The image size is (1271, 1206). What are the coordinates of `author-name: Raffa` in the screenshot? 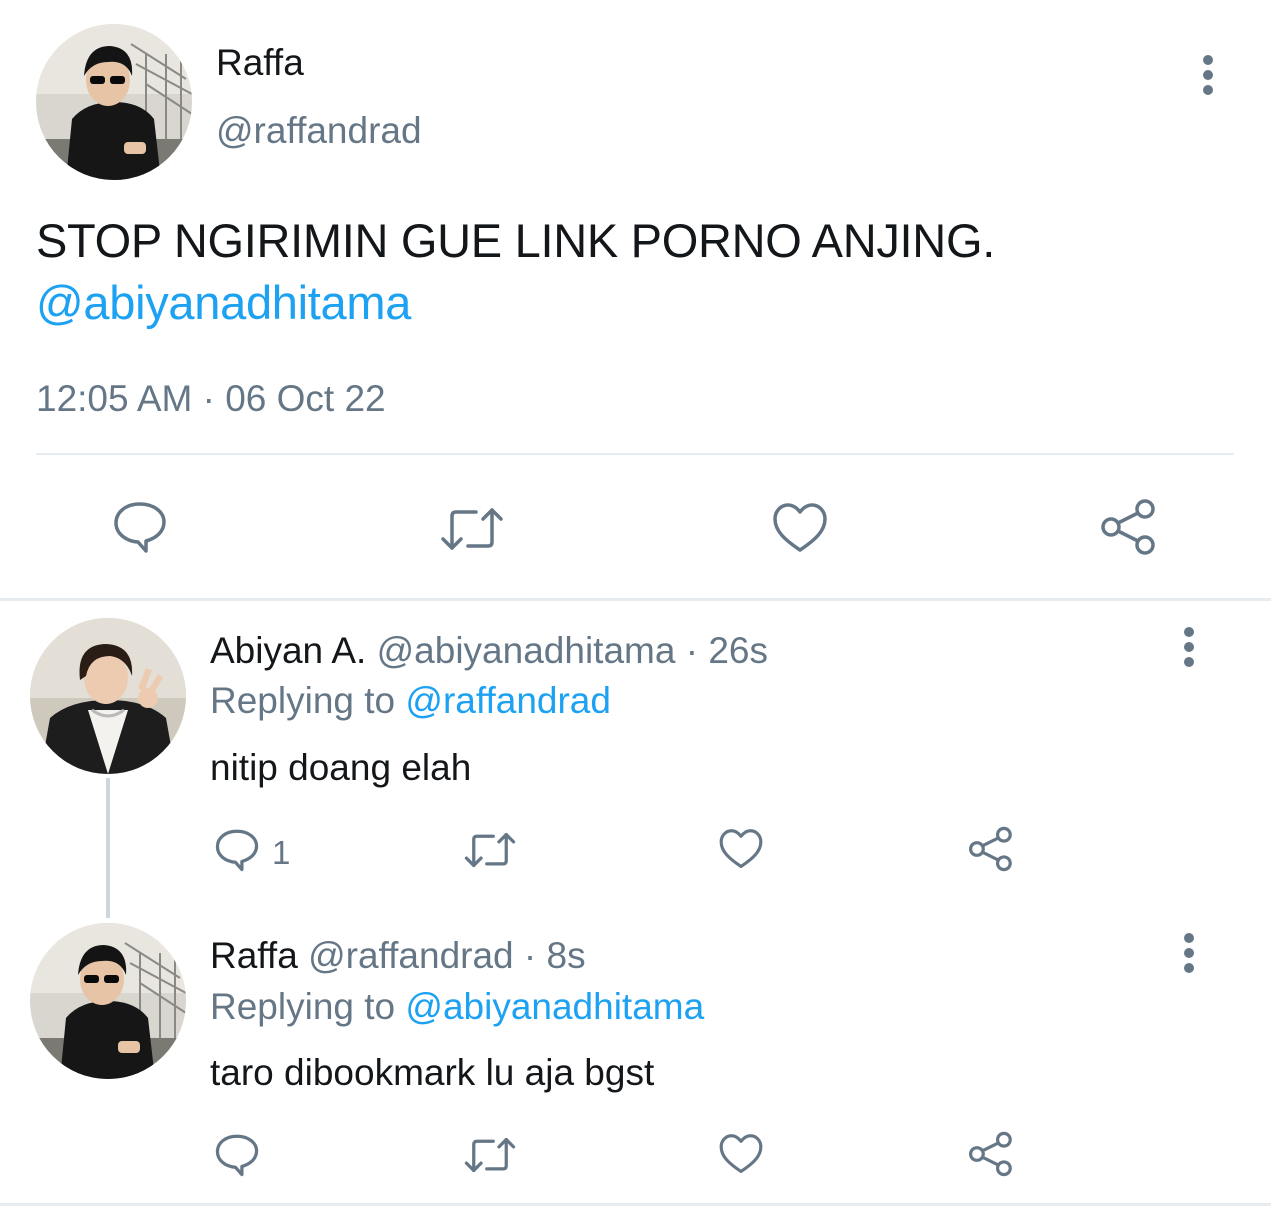 It's located at (260, 63).